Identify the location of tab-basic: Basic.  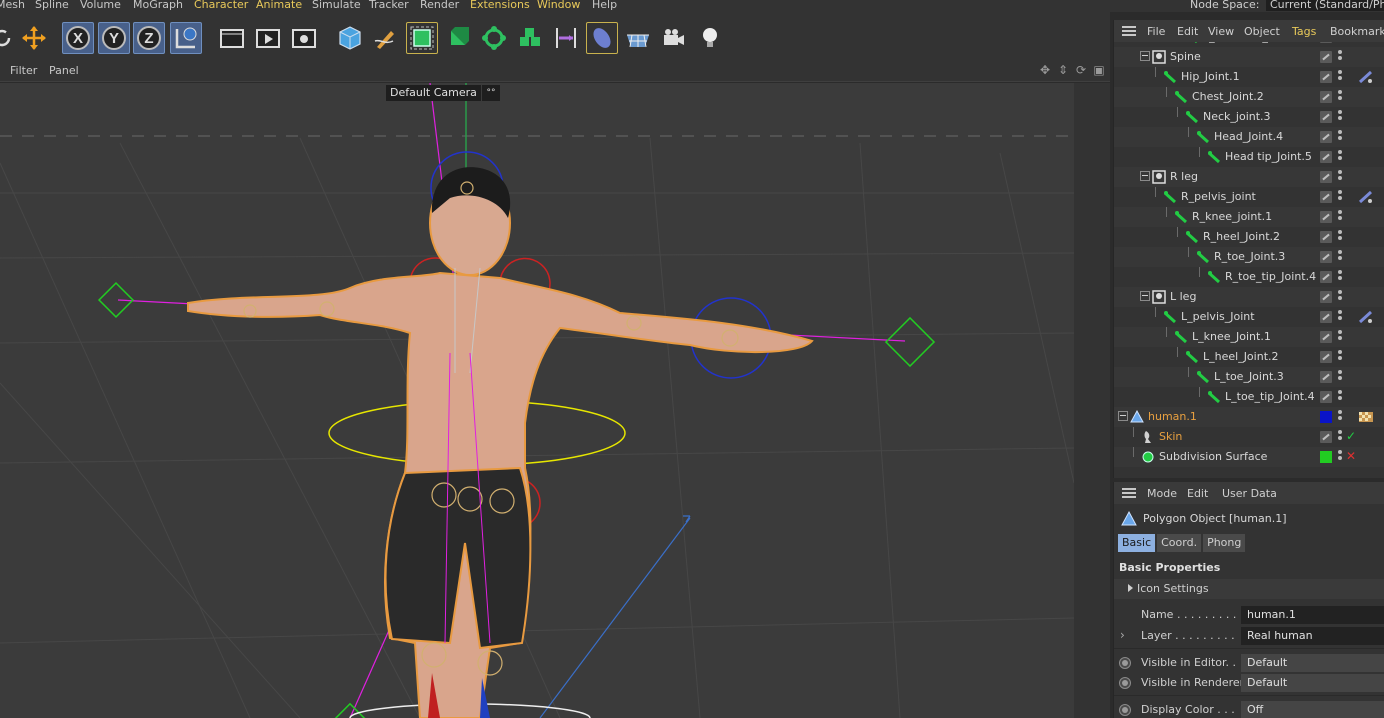
(1137, 543).